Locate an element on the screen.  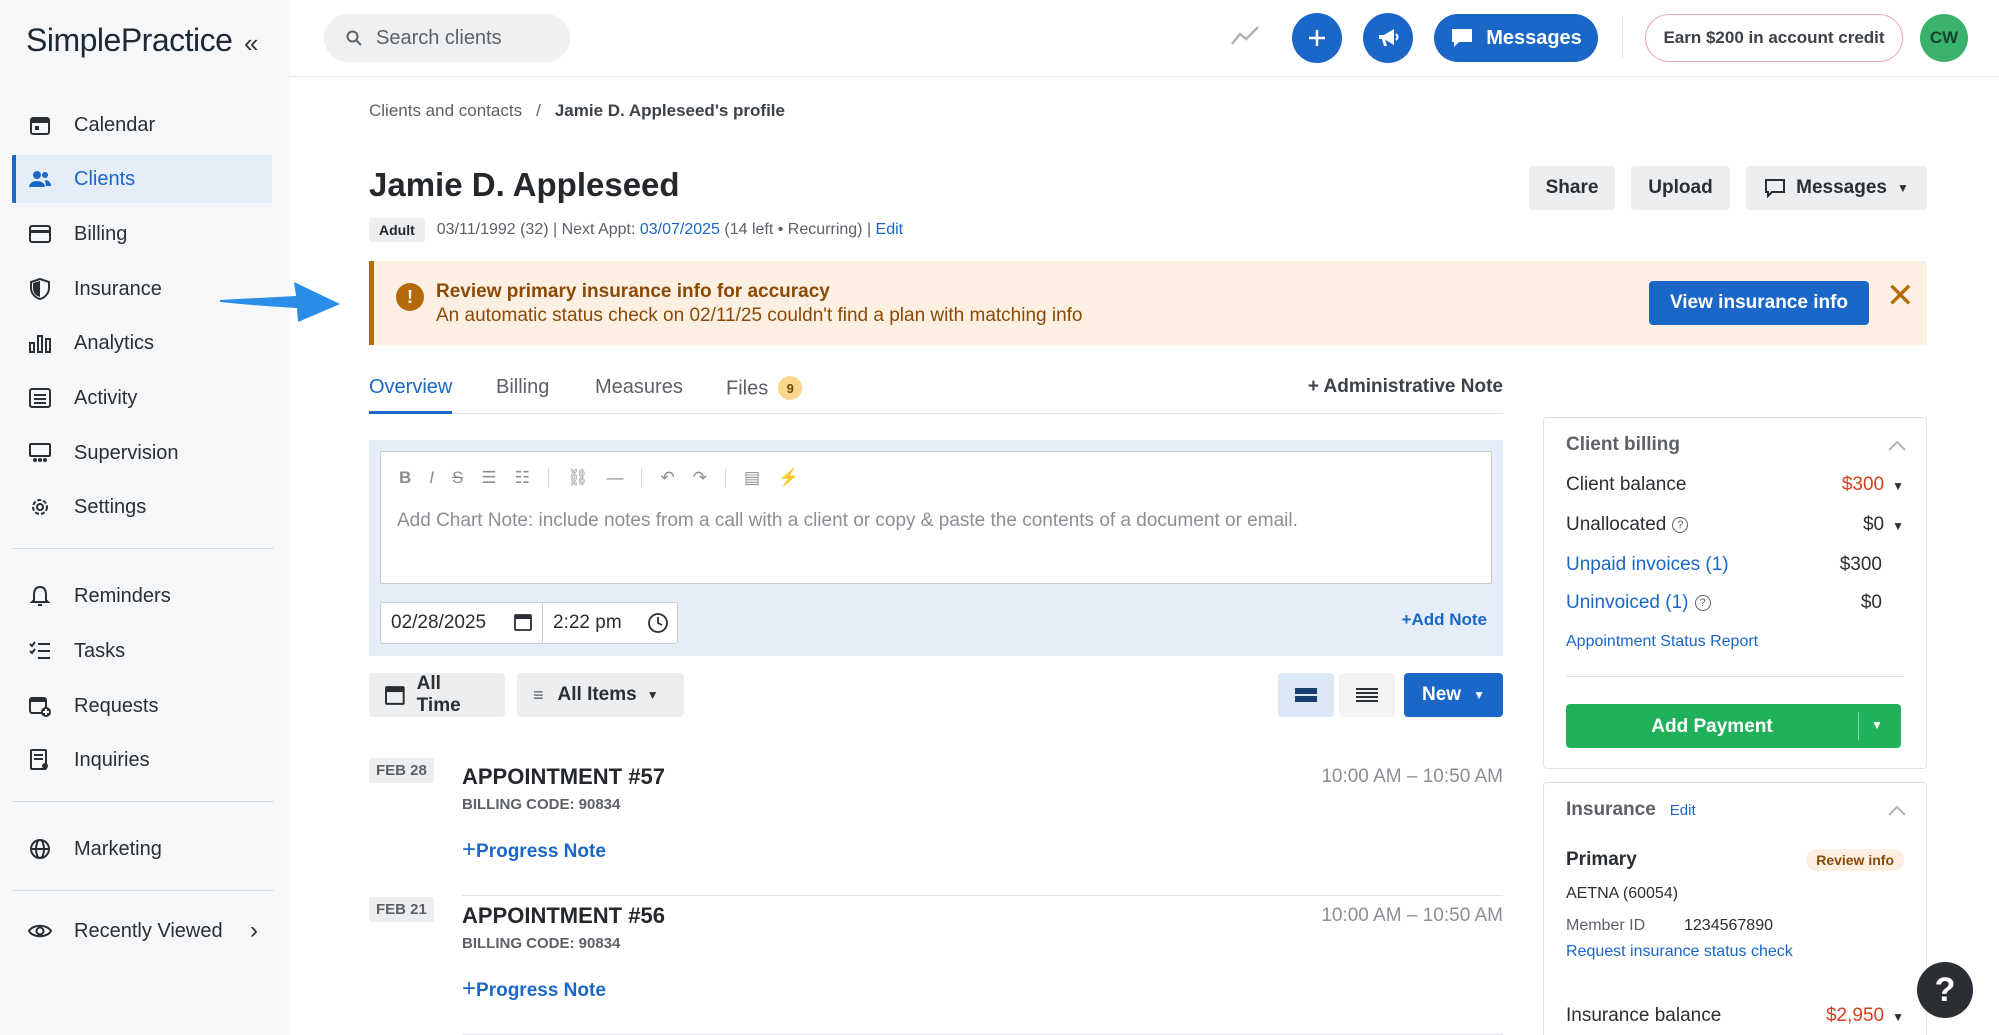
edit-insurance-link: Edit is located at coordinates (1683, 810).